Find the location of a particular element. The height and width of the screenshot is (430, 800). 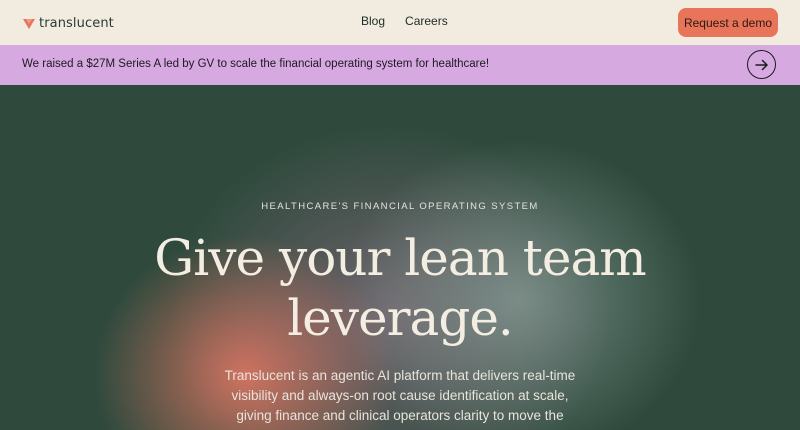

nav-link-blog: Blog is located at coordinates (373, 21).